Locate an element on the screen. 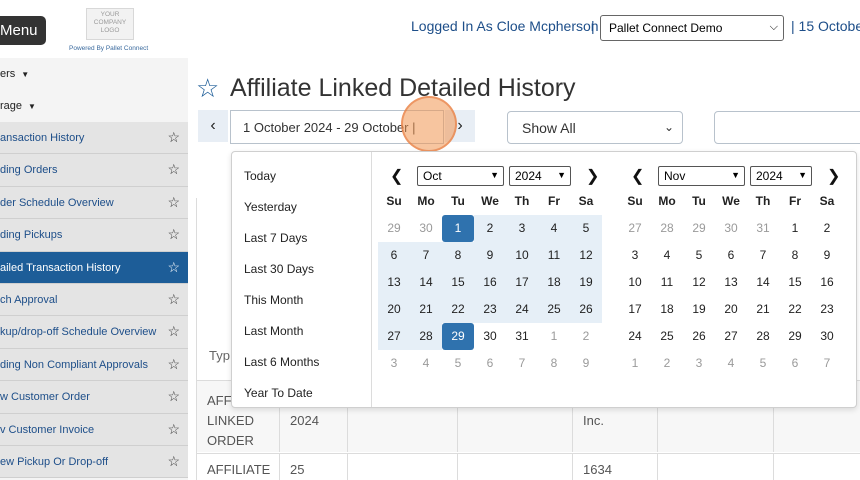 This screenshot has height=480, width=860. calendar-day: 21 is located at coordinates (426, 309).